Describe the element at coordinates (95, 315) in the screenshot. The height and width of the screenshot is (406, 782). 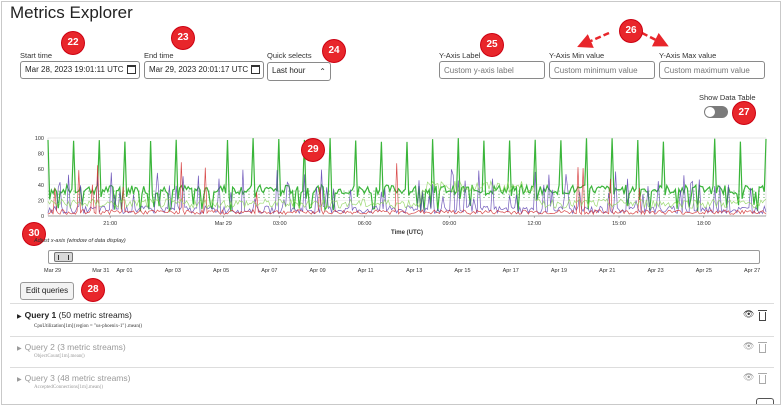
I see `query-stream-count: (50 metric streams)` at that location.